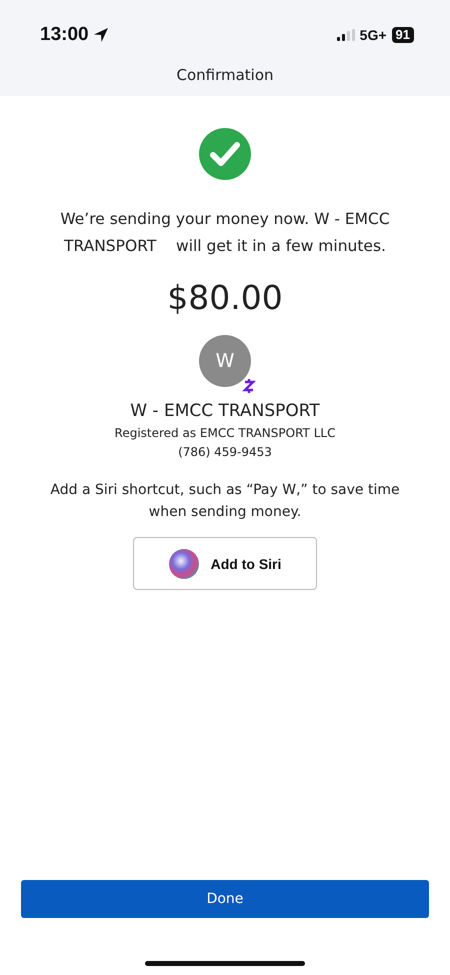 This screenshot has width=450, height=975. I want to click on check-icon, so click(225, 154).